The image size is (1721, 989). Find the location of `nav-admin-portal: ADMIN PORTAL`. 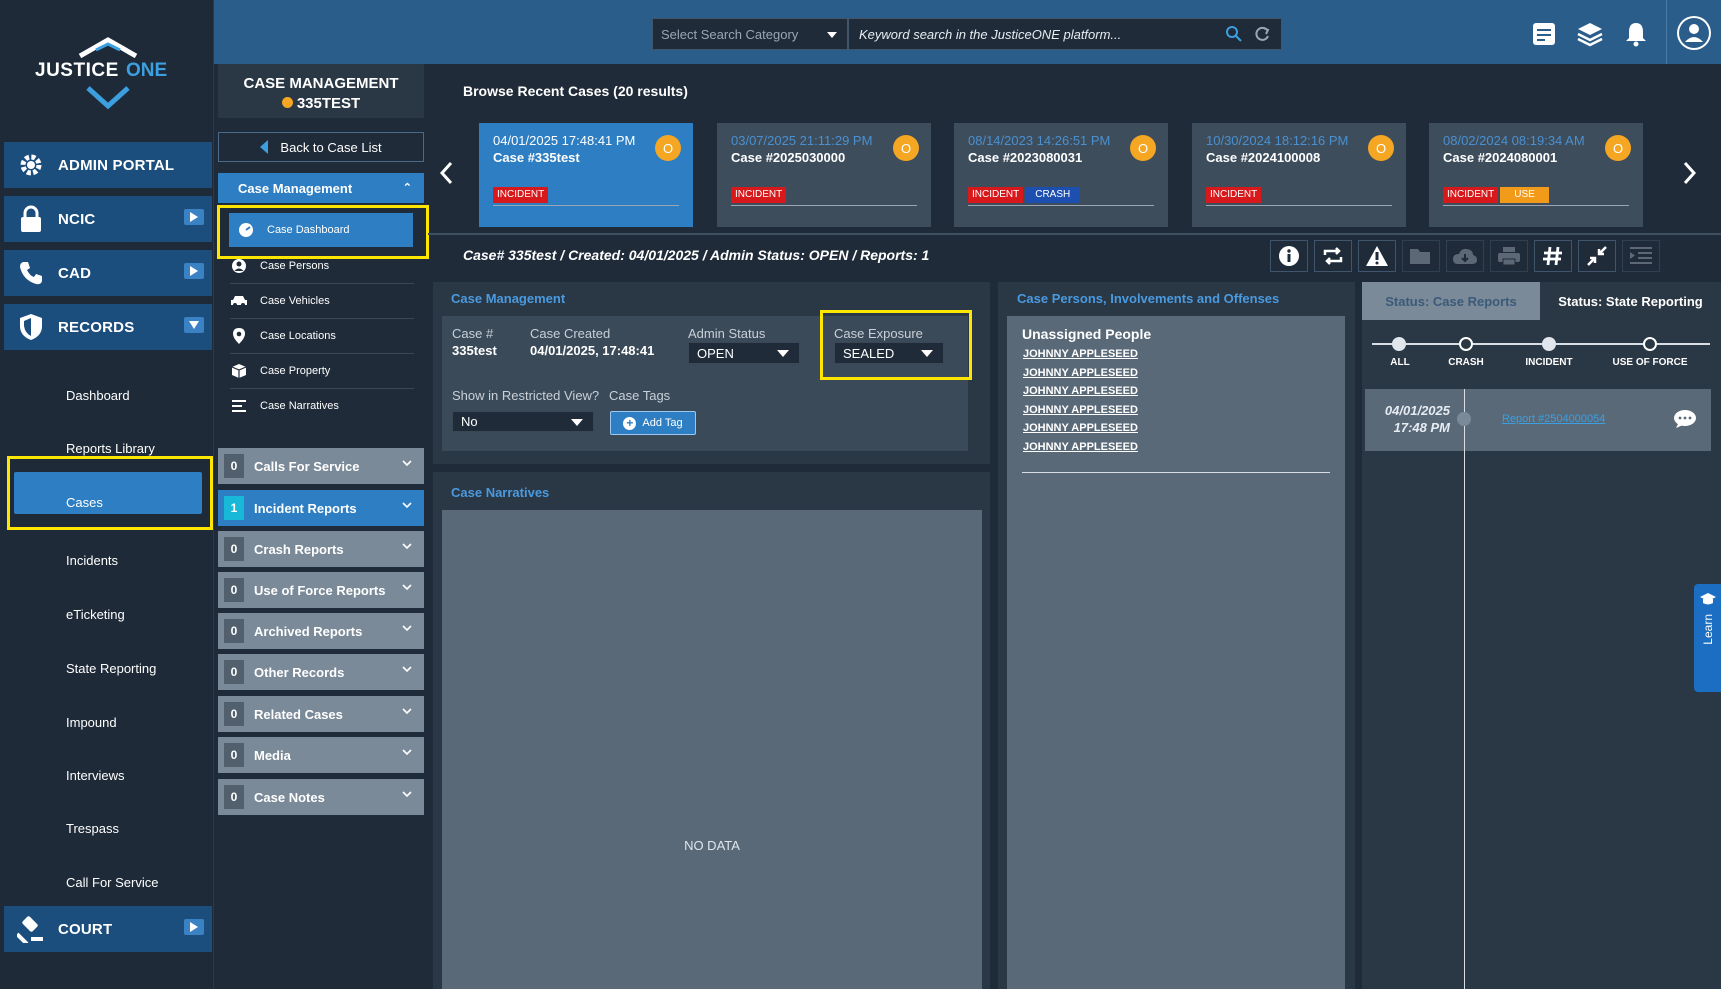

nav-admin-portal: ADMIN PORTAL is located at coordinates (108, 165).